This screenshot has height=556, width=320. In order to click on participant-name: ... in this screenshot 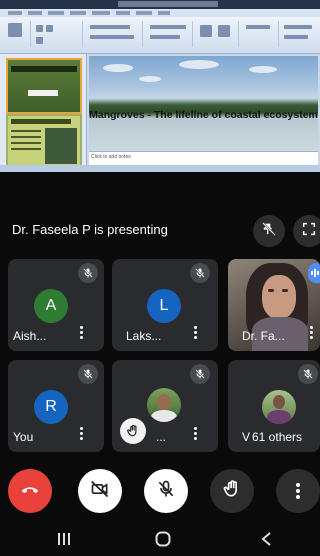, I will do `click(161, 437)`.